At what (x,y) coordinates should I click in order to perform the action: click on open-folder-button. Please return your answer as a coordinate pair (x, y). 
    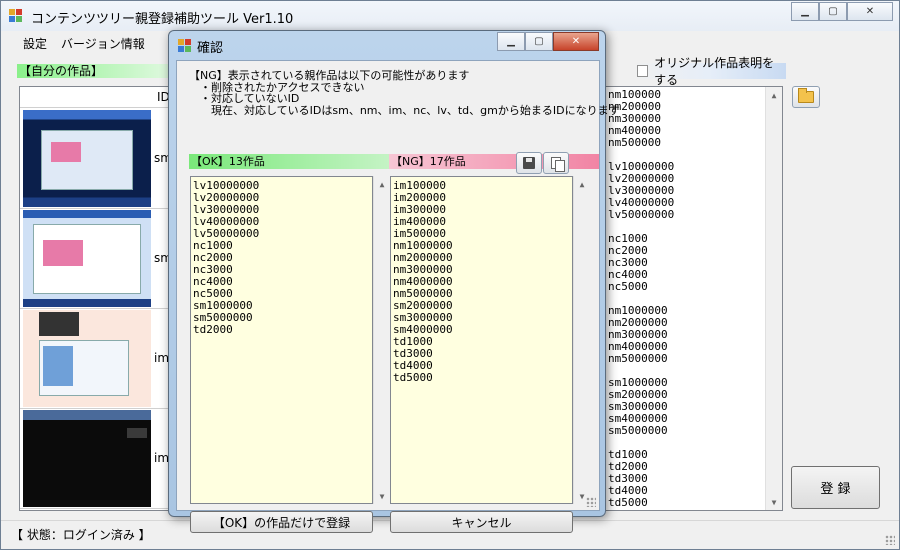
    Looking at the image, I should click on (806, 97).